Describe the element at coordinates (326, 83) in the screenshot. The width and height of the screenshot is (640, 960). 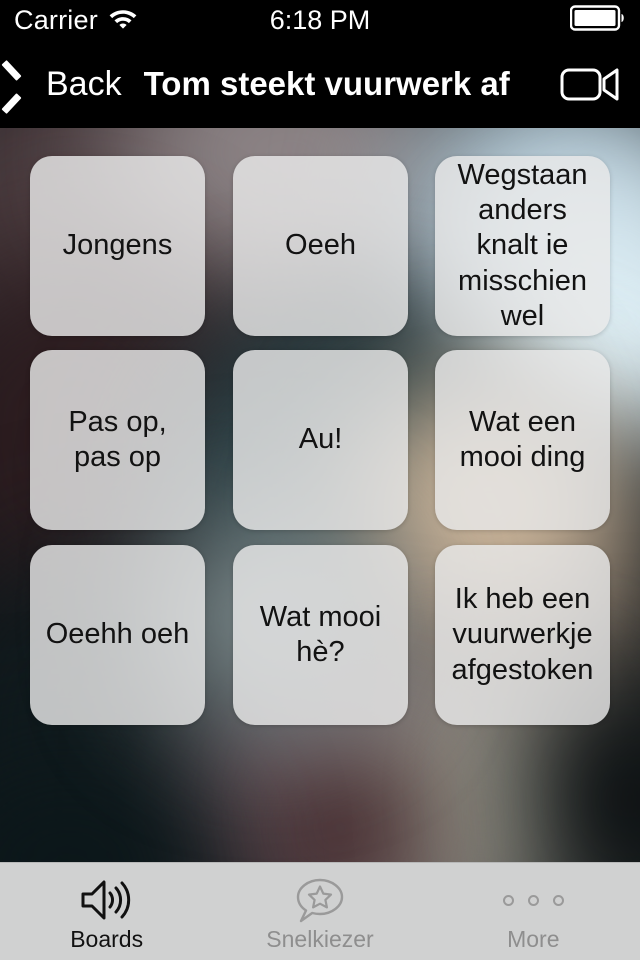
I see `page-title: Tom steekt vuurwerk af` at that location.